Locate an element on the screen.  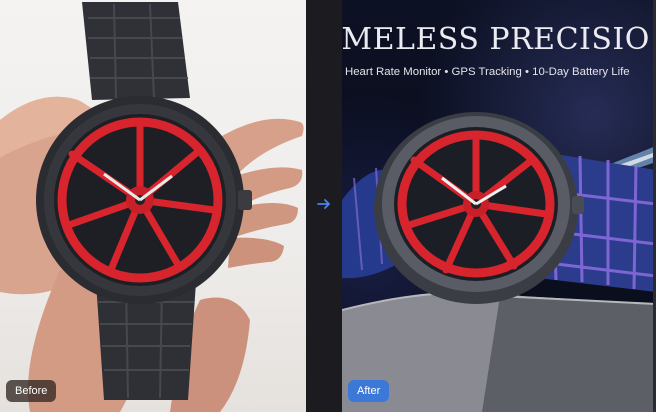
after-headline: IMELESS PRECISIO is located at coordinates (496, 39).